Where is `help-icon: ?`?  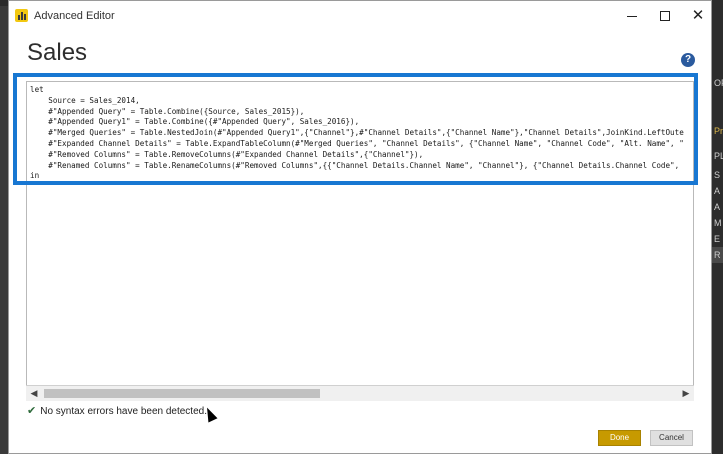
help-icon: ? is located at coordinates (688, 60).